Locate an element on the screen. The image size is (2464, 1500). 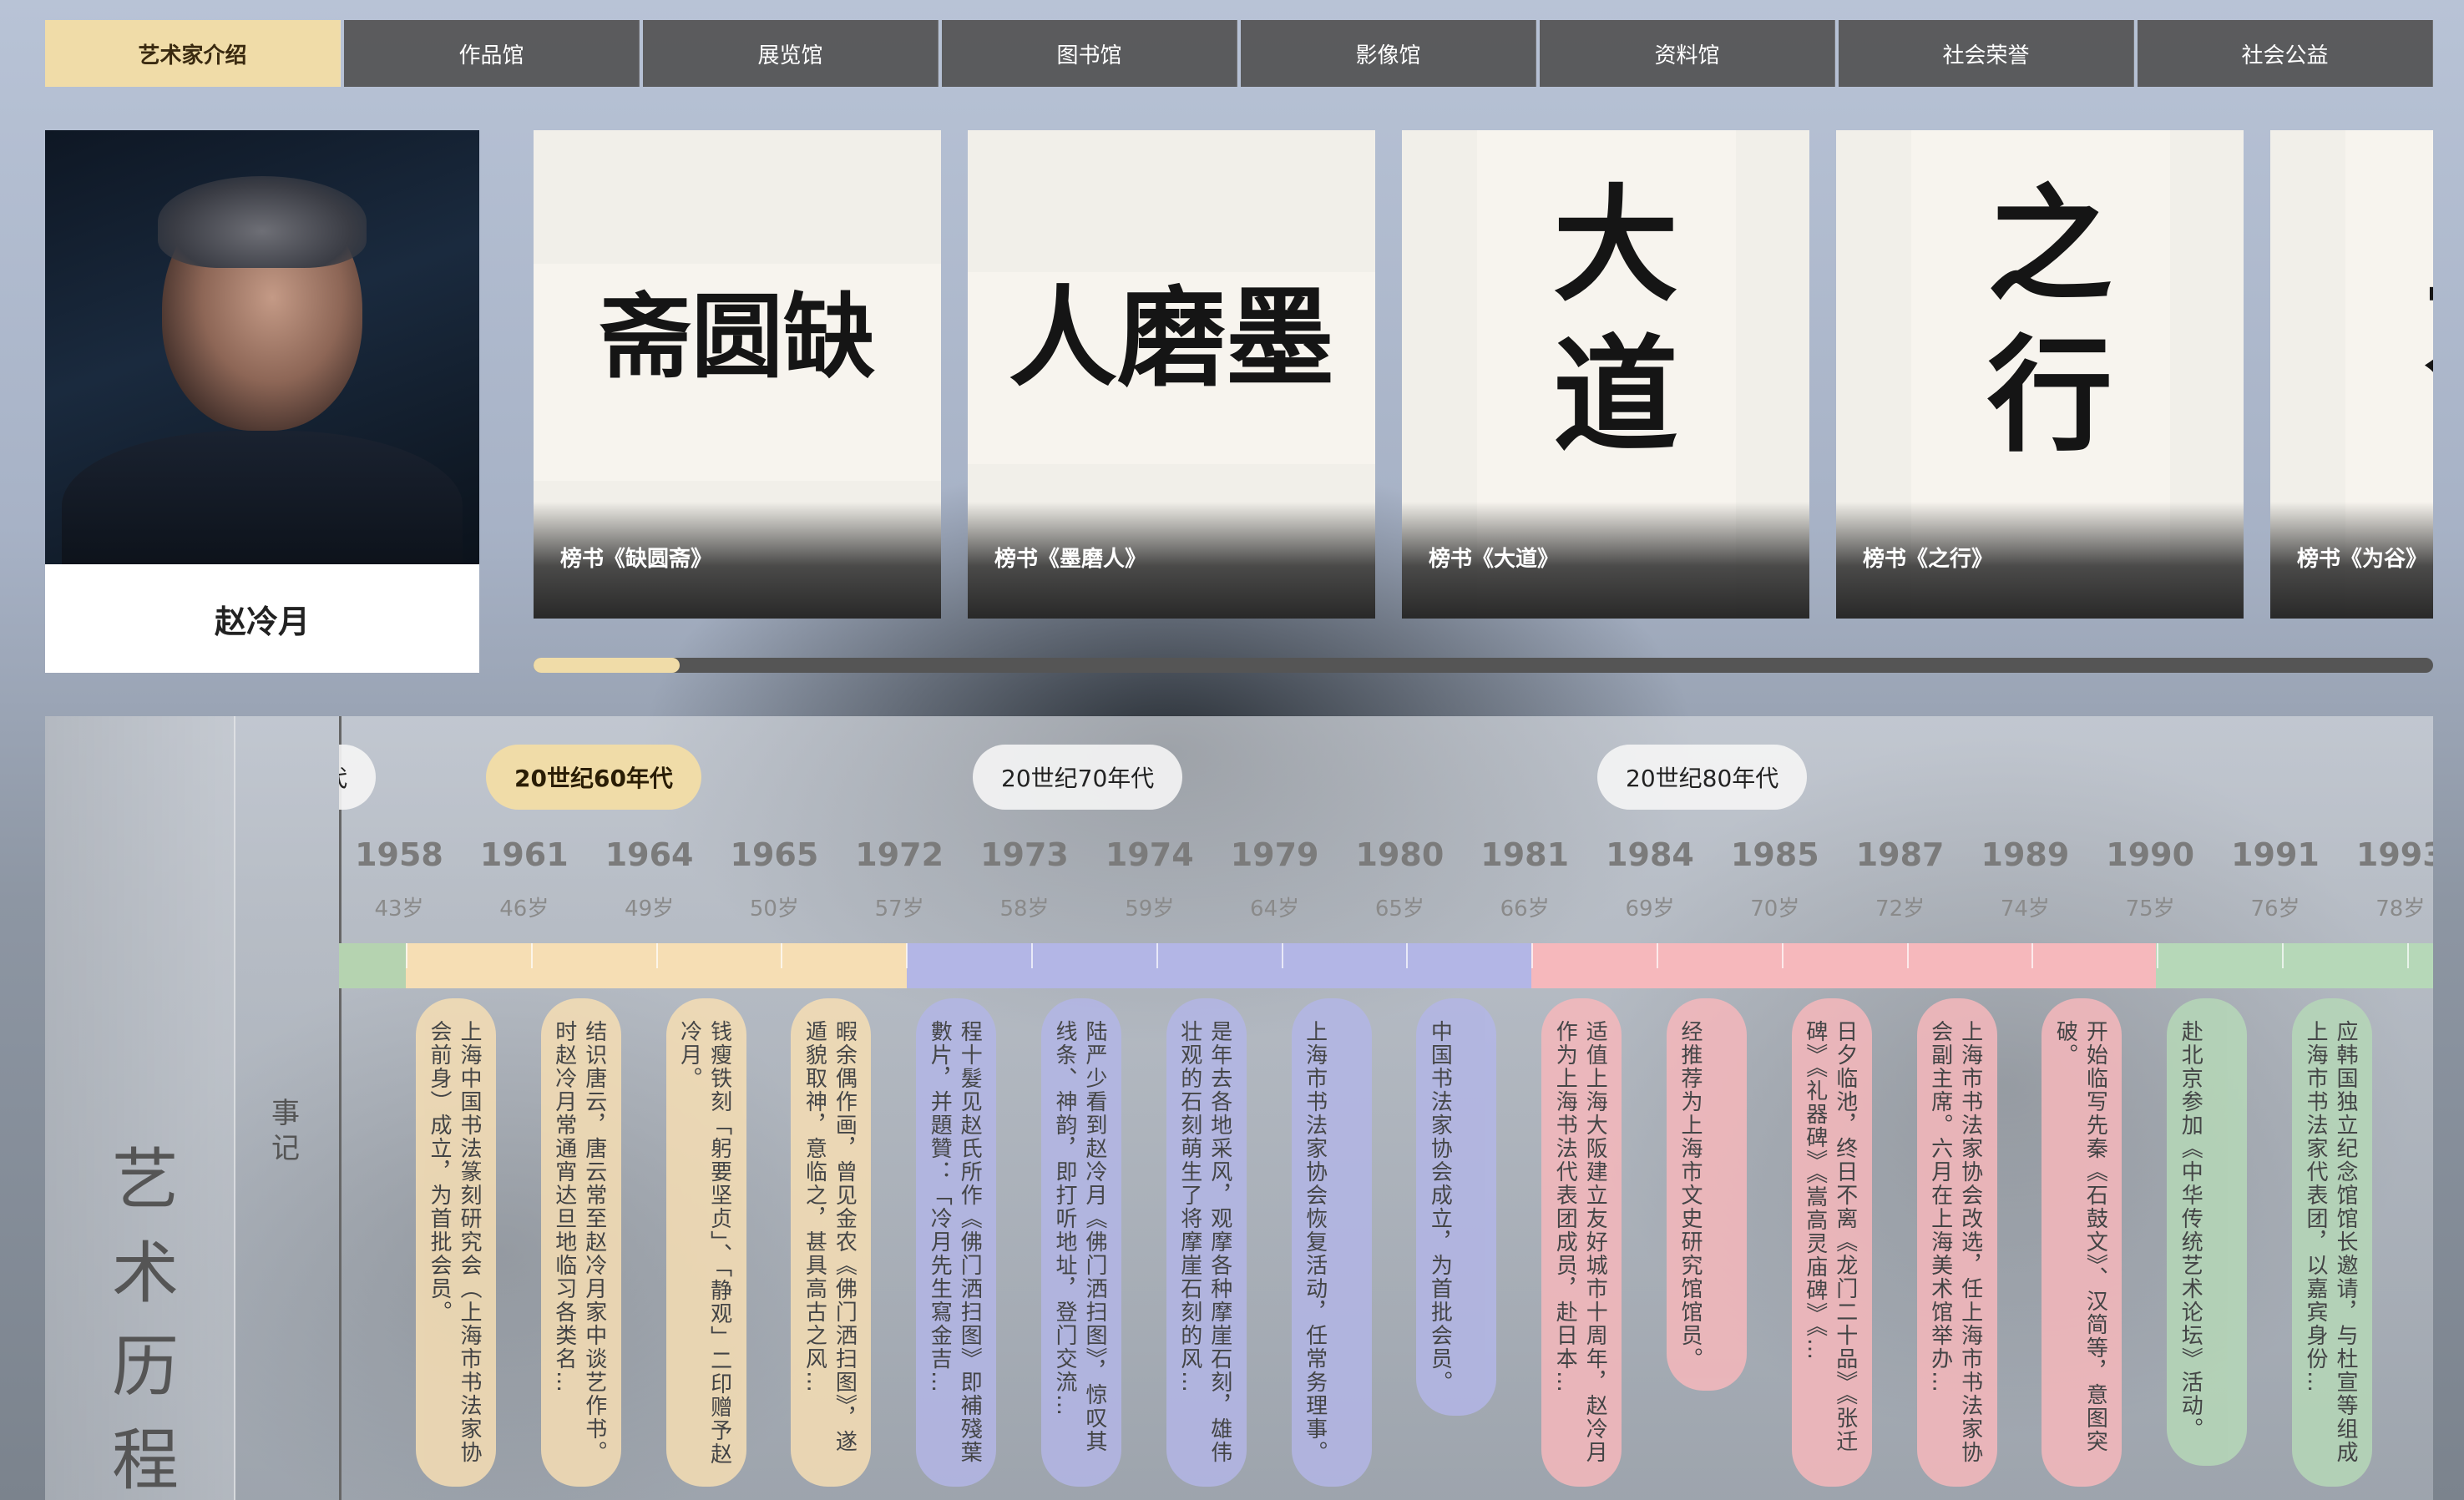
event-text: 赴北京参加《中华传统艺术论坛》活动。 is located at coordinates (2190, 1230).